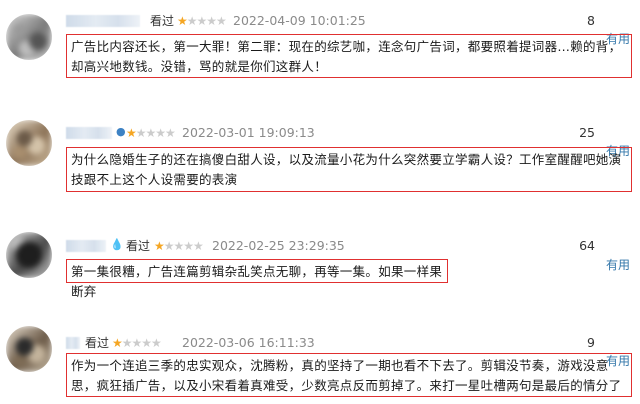 The width and height of the screenshot is (640, 404). I want to click on watched-label: 看过, so click(97, 343).